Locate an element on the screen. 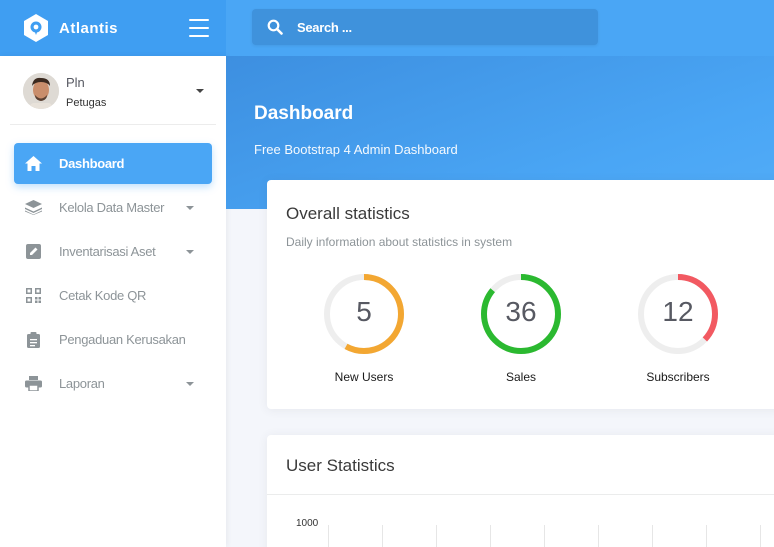  stat-label: Subscribers is located at coordinates (678, 377).